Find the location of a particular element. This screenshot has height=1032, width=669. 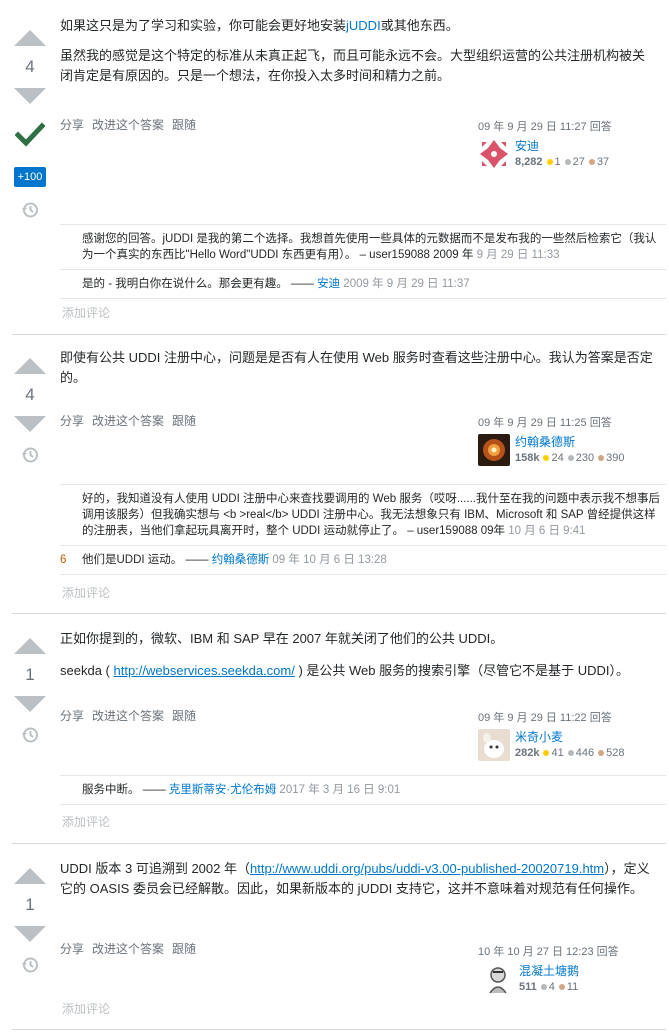

comment-user-link: 克里斯蒂安·尤伦布姆 is located at coordinates (222, 790).